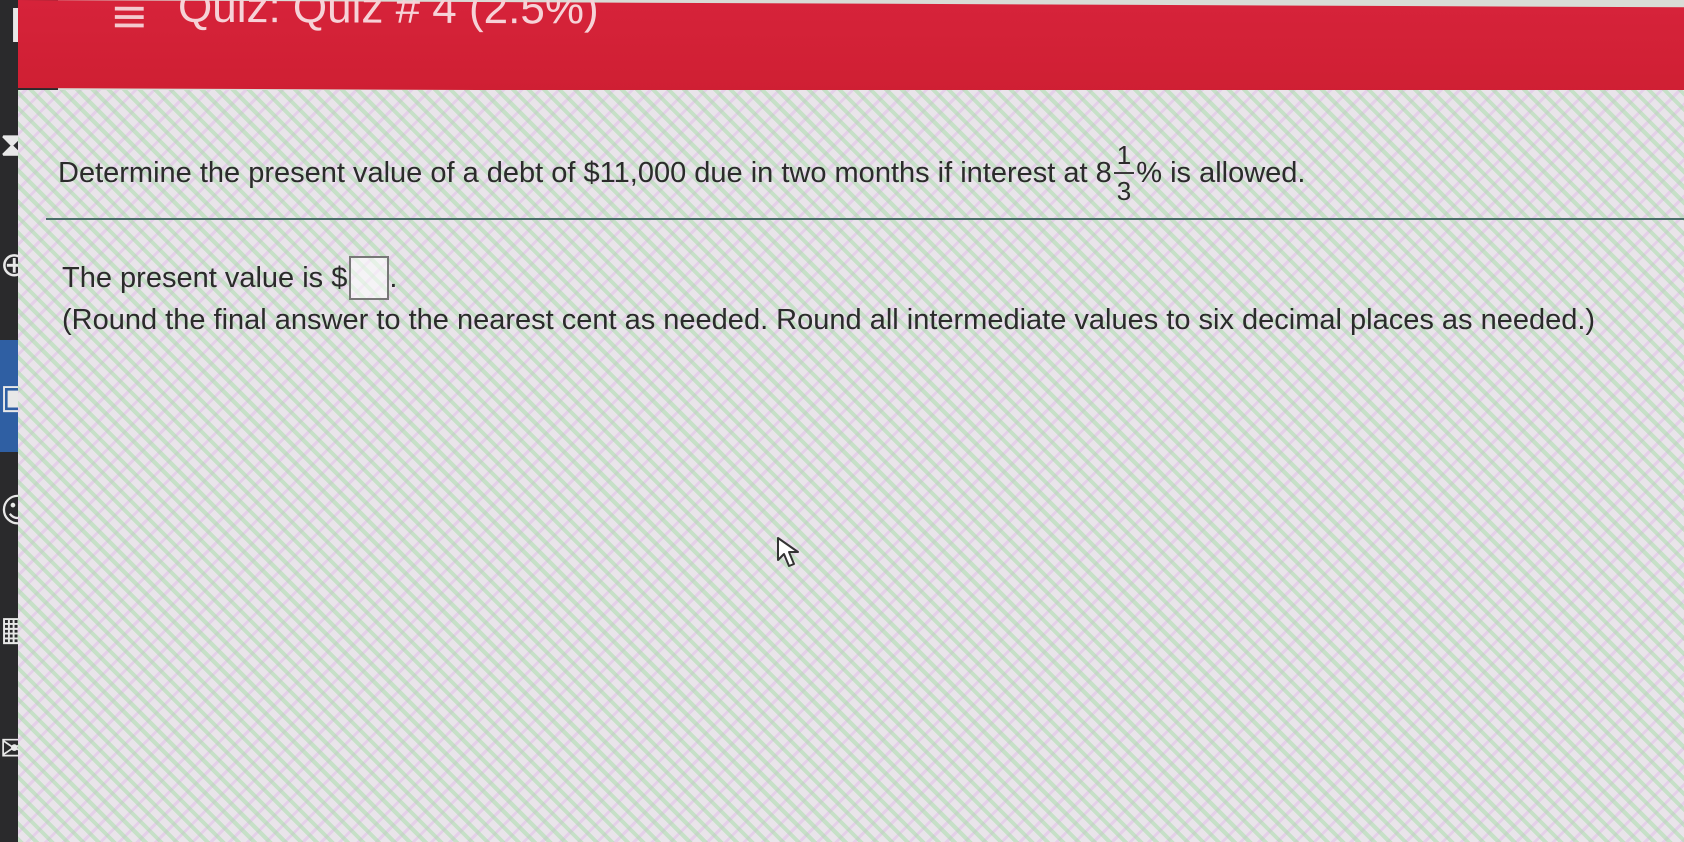 Image resolution: width=1684 pixels, height=842 pixels. I want to click on present-value-input, so click(369, 278).